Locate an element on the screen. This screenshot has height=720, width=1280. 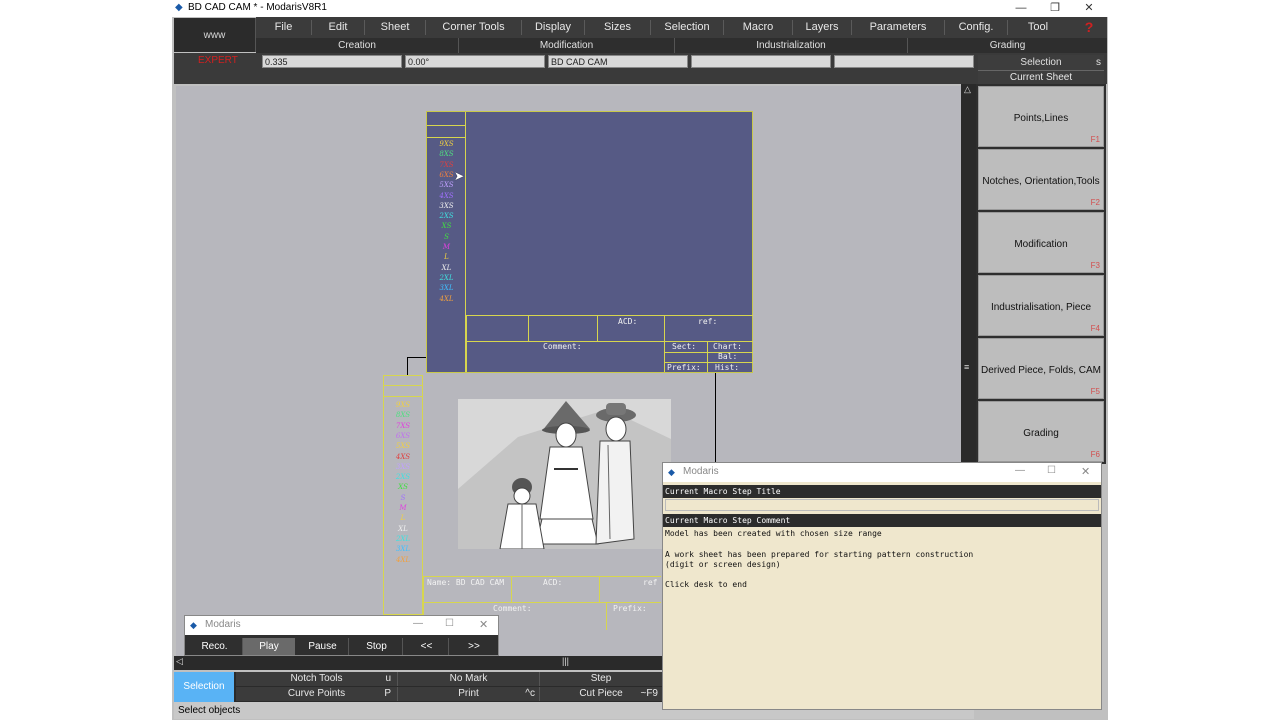
step-title-field is located at coordinates (882, 505).